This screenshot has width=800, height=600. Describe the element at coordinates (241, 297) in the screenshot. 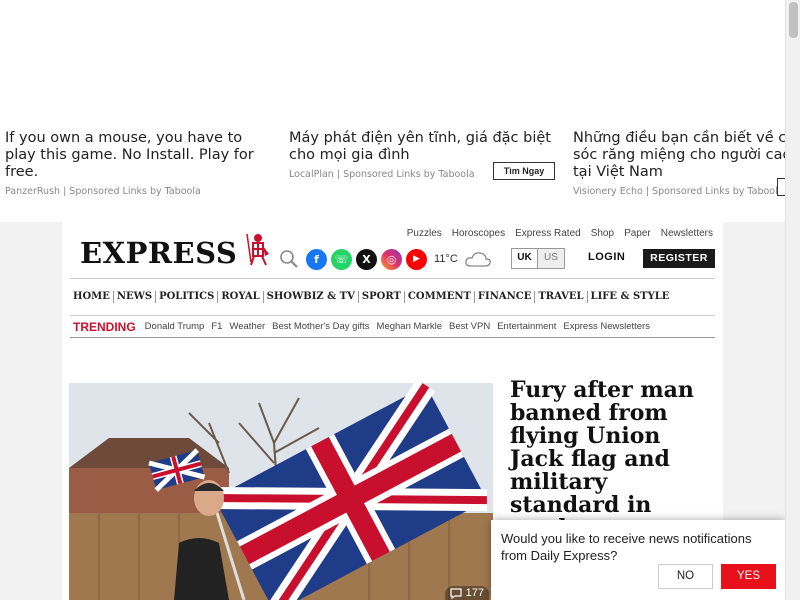

I see `nav-royal: ROYAL` at that location.